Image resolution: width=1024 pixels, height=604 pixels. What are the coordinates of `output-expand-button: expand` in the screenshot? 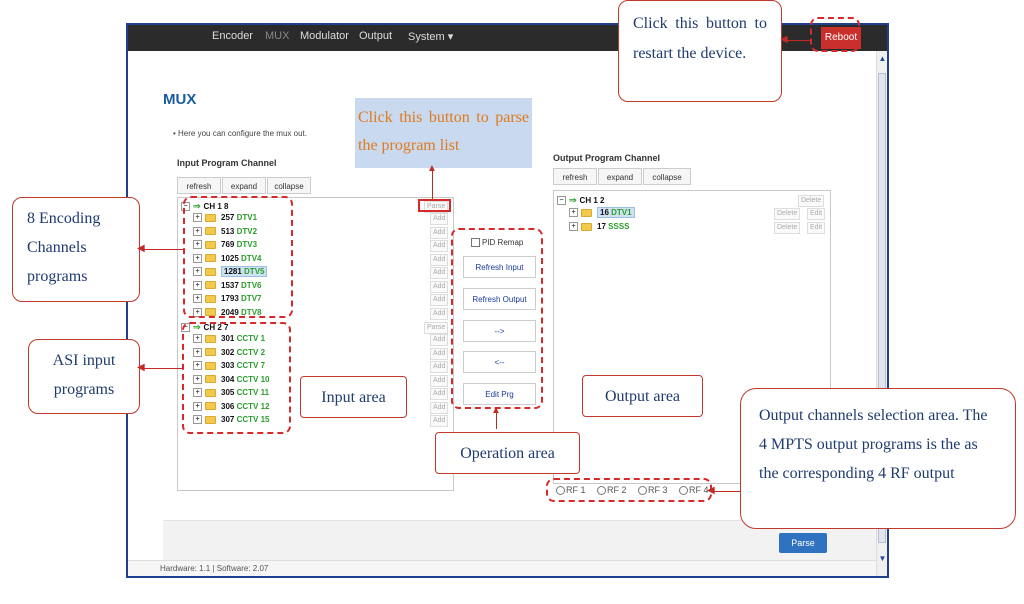 It's located at (620, 176).